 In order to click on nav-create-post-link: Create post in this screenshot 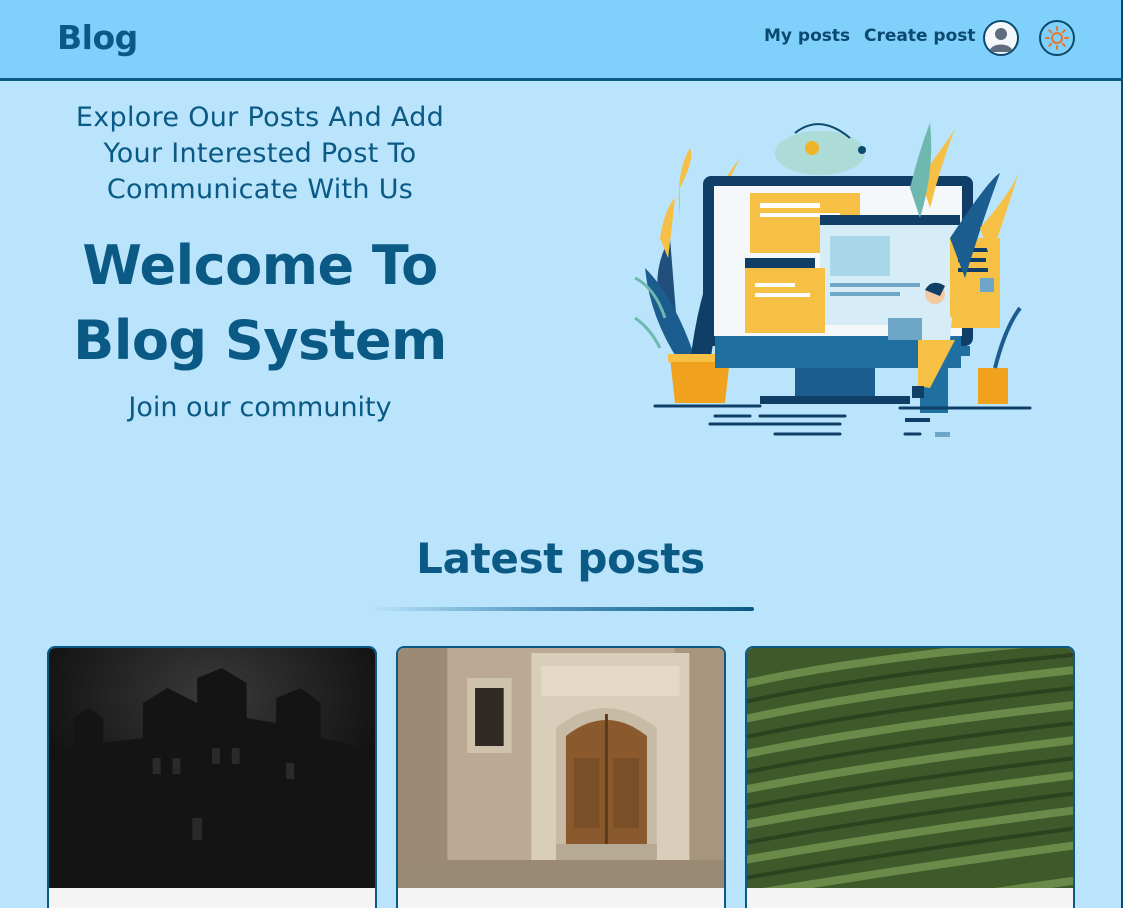, I will do `click(920, 36)`.